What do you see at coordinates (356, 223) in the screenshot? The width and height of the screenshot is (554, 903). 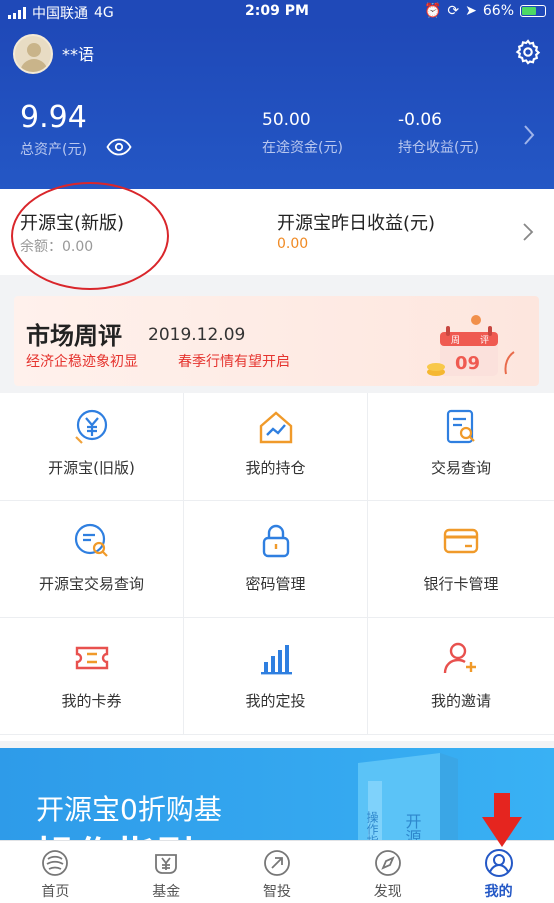 I see `yesterday-income-title: 开源宝昨日收益(元)` at bounding box center [356, 223].